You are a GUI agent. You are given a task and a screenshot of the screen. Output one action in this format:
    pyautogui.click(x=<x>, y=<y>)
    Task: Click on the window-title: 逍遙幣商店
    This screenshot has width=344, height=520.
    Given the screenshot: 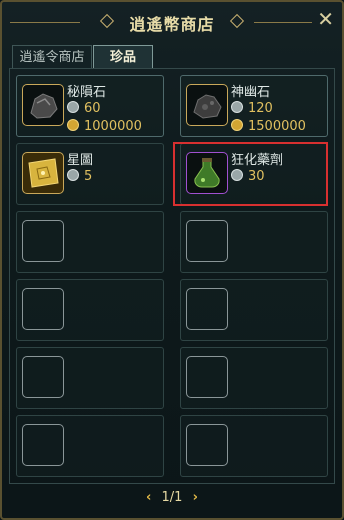 What is the action you would take?
    pyautogui.click(x=172, y=24)
    